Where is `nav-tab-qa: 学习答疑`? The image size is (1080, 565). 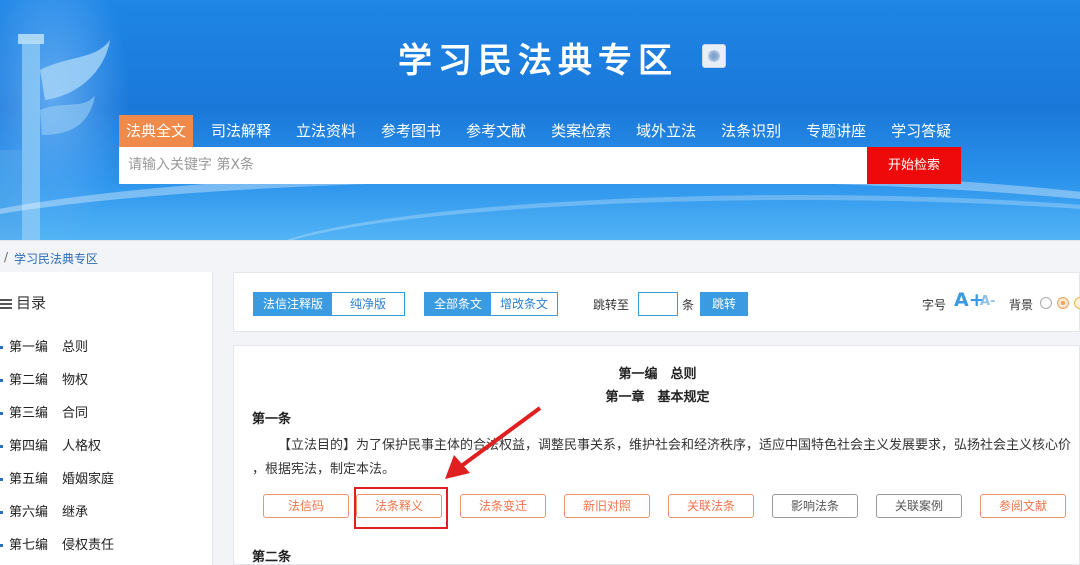
nav-tab-qa: 学习答疑 is located at coordinates (921, 131).